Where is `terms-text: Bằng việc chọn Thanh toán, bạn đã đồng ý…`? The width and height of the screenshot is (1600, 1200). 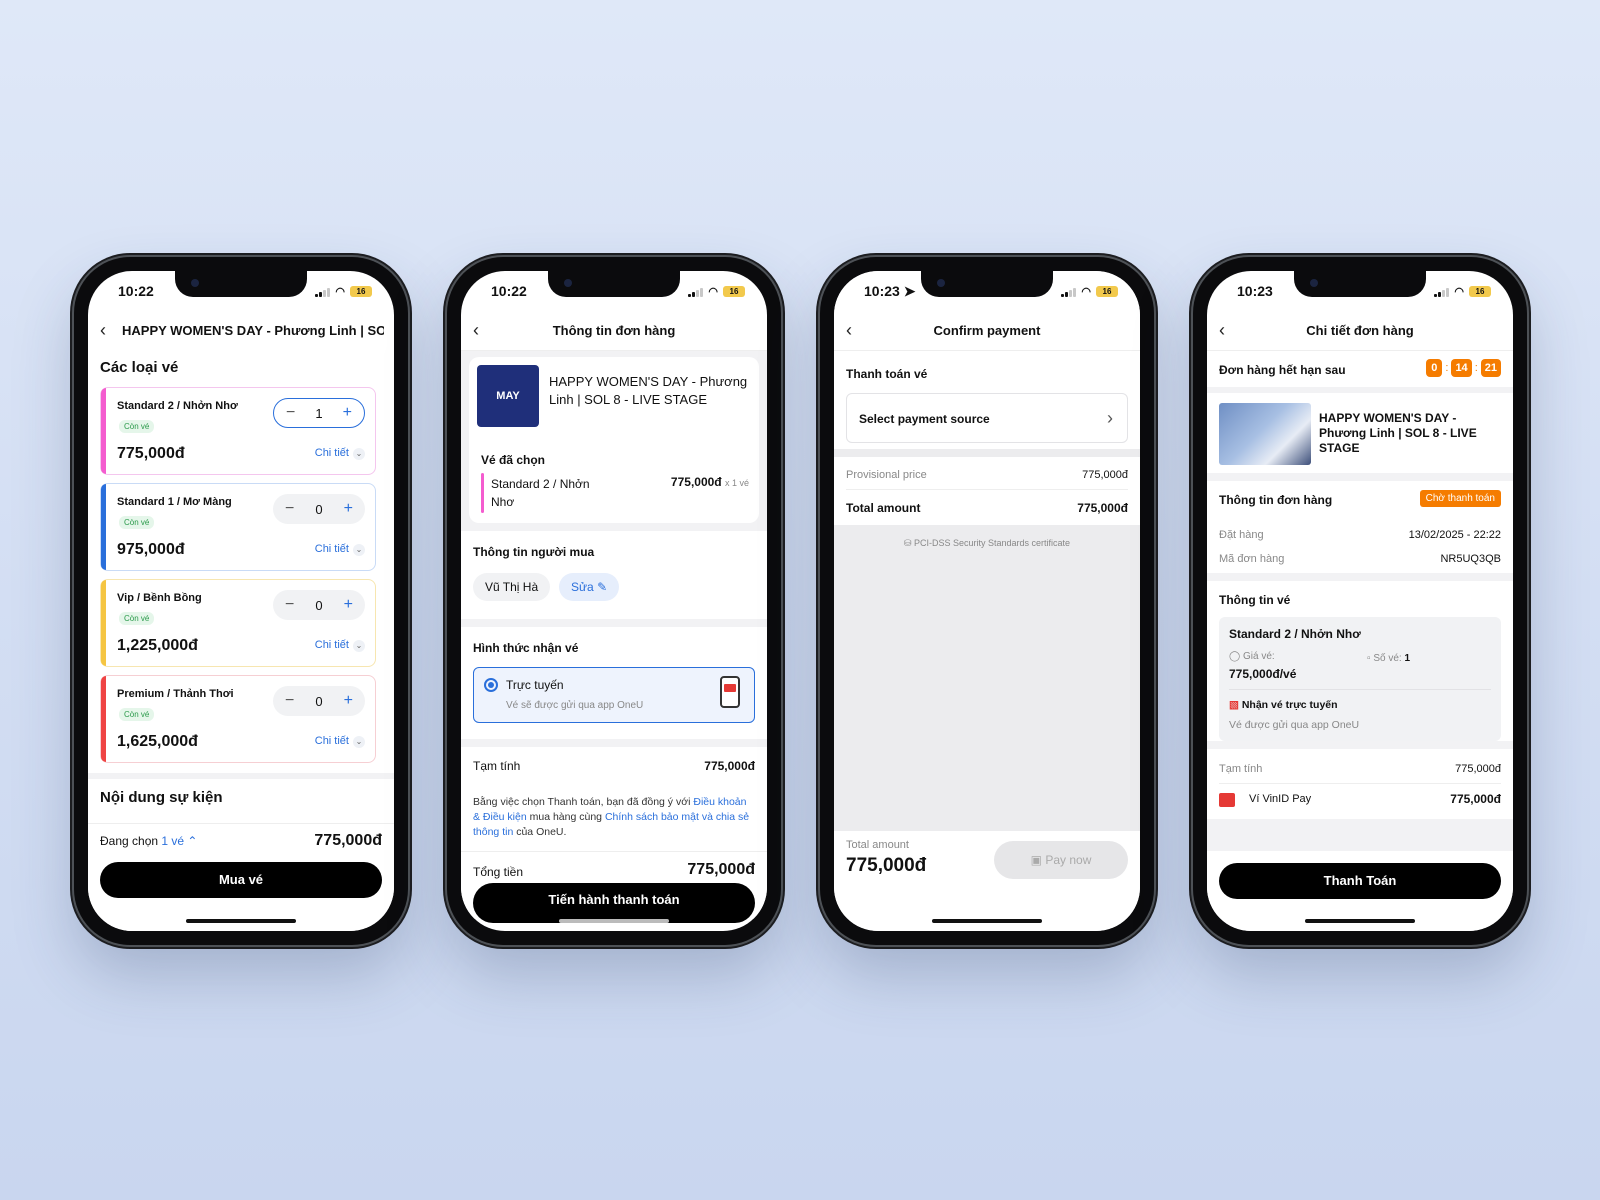
terms-text: Bằng việc chọn Thanh toán, bạn đã đồng ý… is located at coordinates (611, 817).